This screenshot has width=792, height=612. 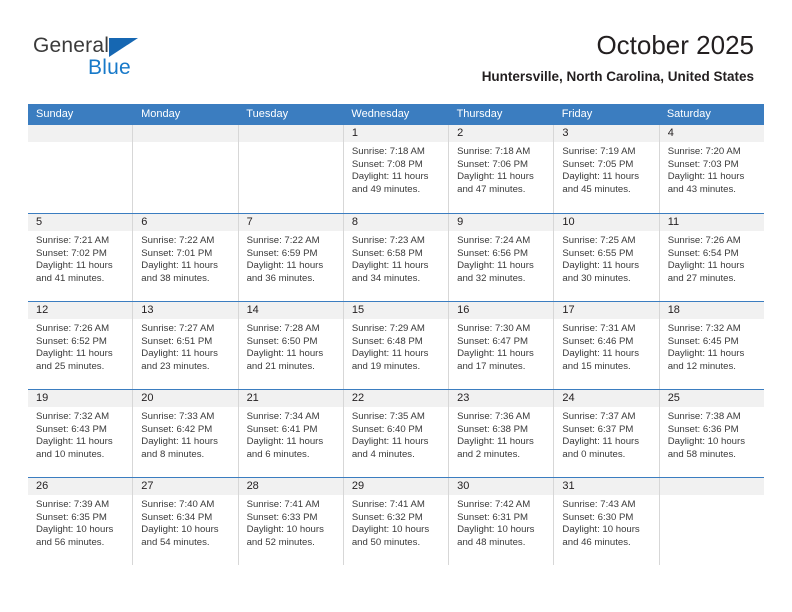 What do you see at coordinates (599, 151) in the screenshot?
I see `sunrise-text: Sunrise: 7:19 AM` at bounding box center [599, 151].